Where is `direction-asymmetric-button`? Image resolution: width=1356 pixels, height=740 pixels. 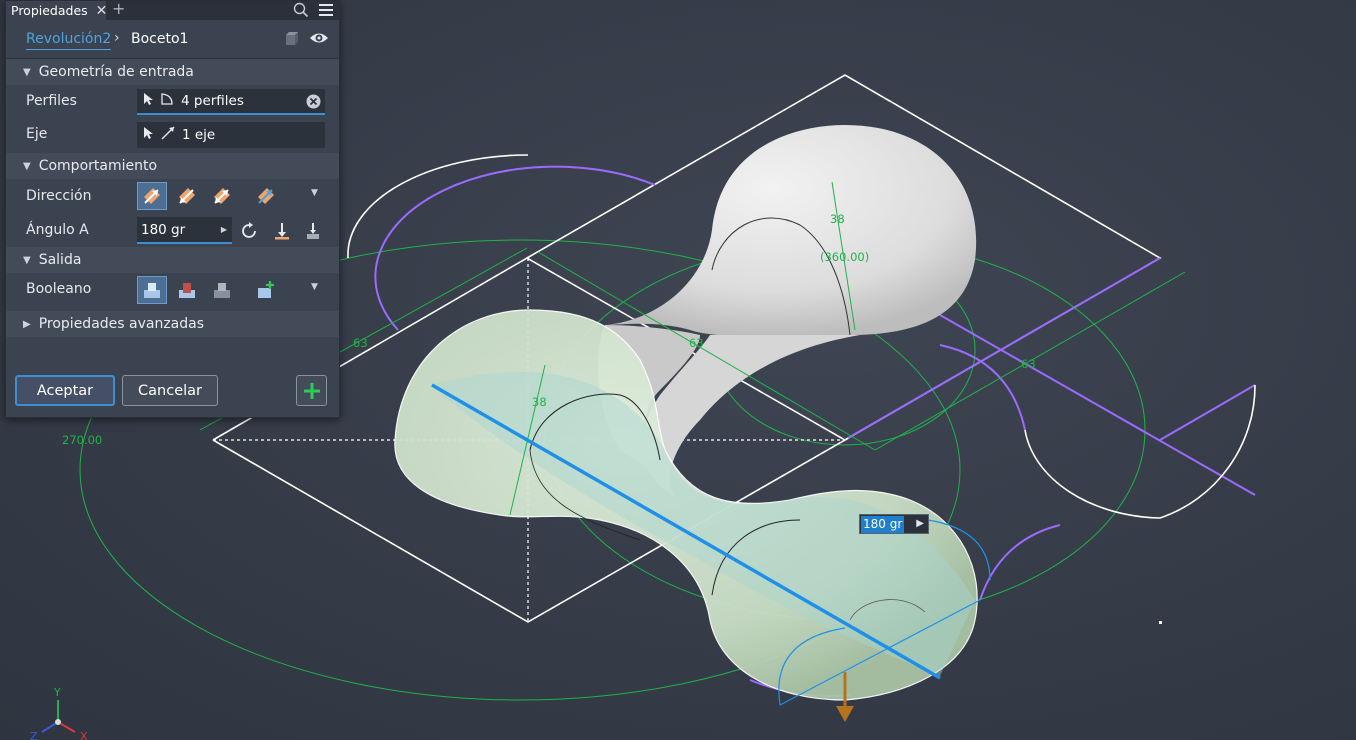
direction-asymmetric-button is located at coordinates (266, 196).